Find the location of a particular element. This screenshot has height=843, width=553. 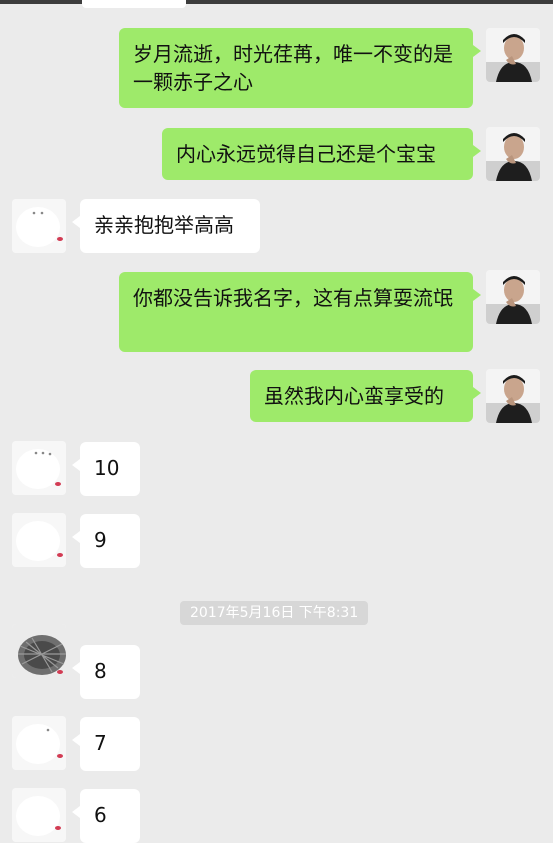

sent-message-bubble: 岁月流逝，时光荏苒，唯一不变的是一颗赤子之心 is located at coordinates (300, 68).